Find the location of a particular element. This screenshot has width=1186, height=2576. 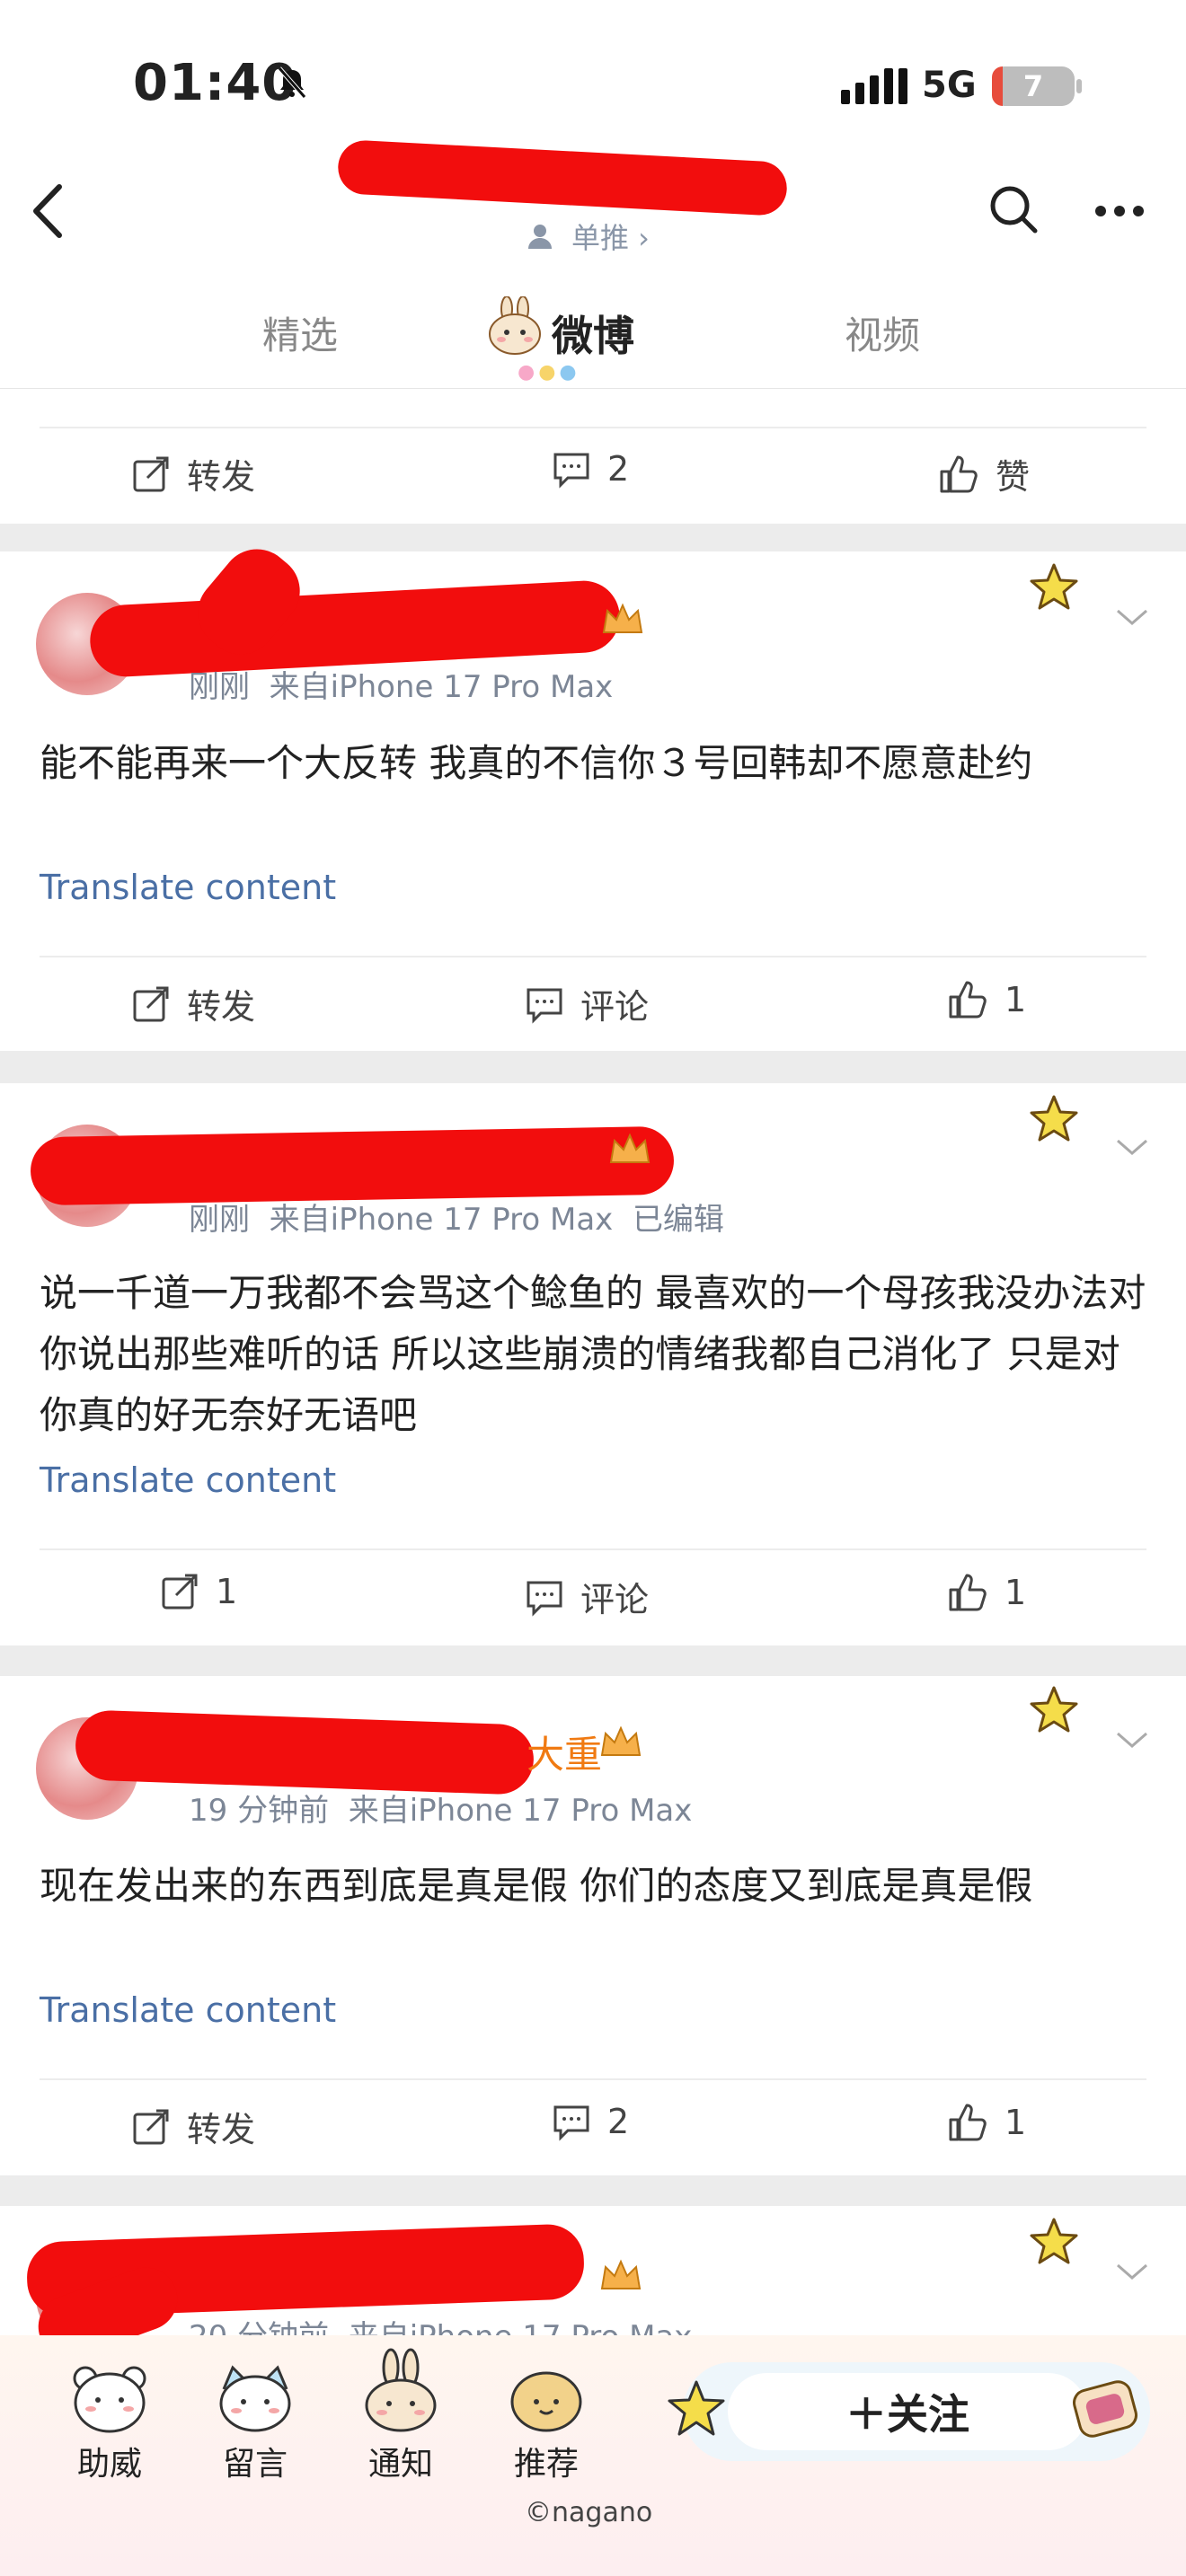

tab-weibo: 微博 is located at coordinates (593, 333).